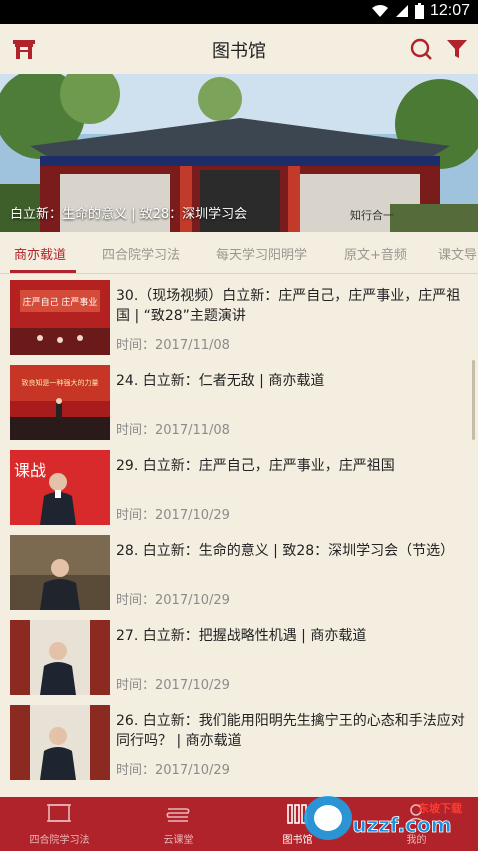  What do you see at coordinates (178, 824) in the screenshot?
I see `nav-cloud-class: 云课堂` at bounding box center [178, 824].